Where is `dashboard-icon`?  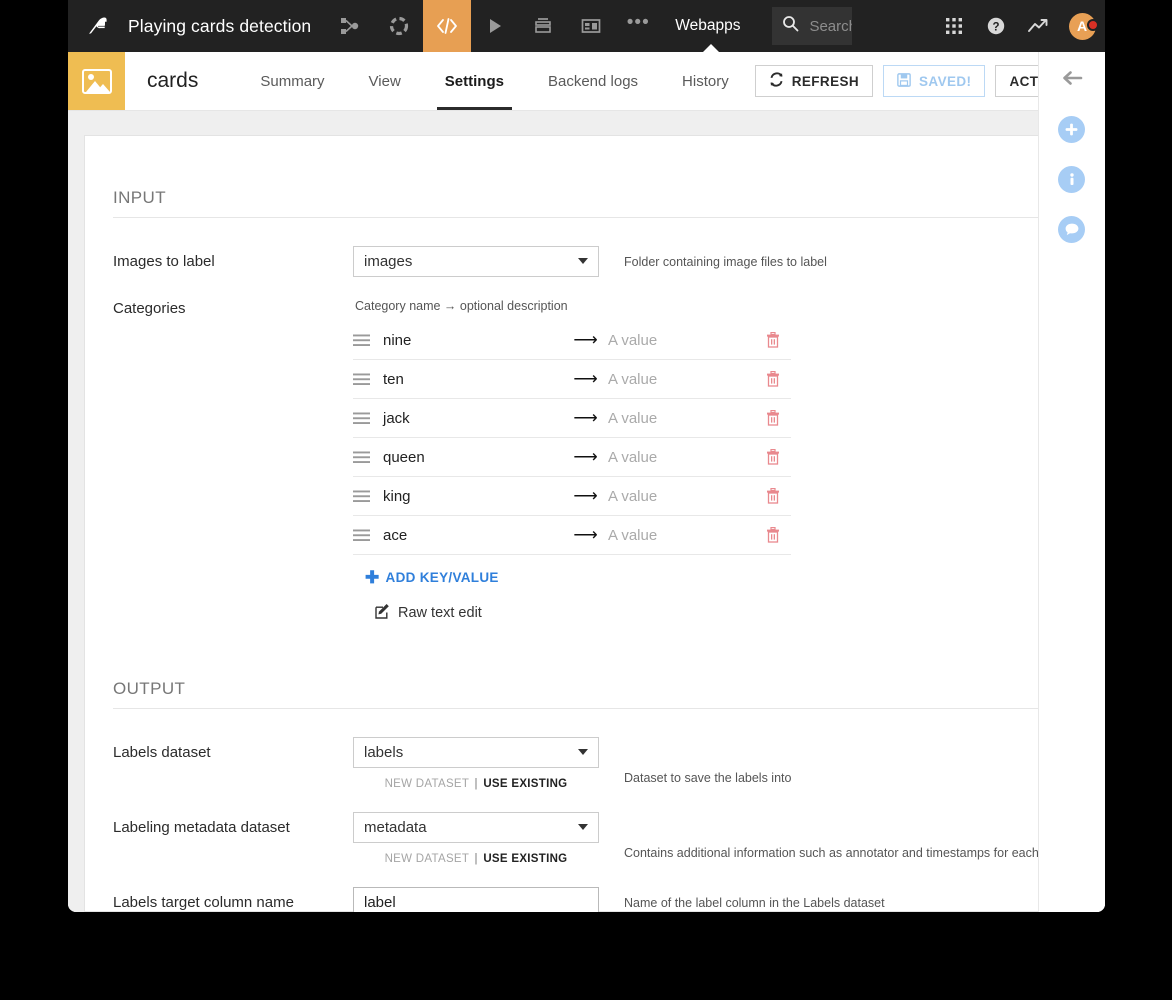
dashboard-icon is located at coordinates (591, 26).